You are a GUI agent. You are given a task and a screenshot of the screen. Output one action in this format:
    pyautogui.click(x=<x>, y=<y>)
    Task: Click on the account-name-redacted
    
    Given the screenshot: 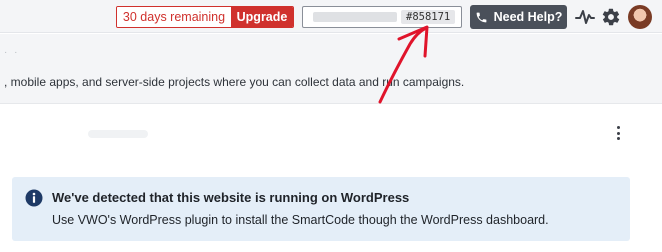 What is the action you would take?
    pyautogui.click(x=355, y=17)
    